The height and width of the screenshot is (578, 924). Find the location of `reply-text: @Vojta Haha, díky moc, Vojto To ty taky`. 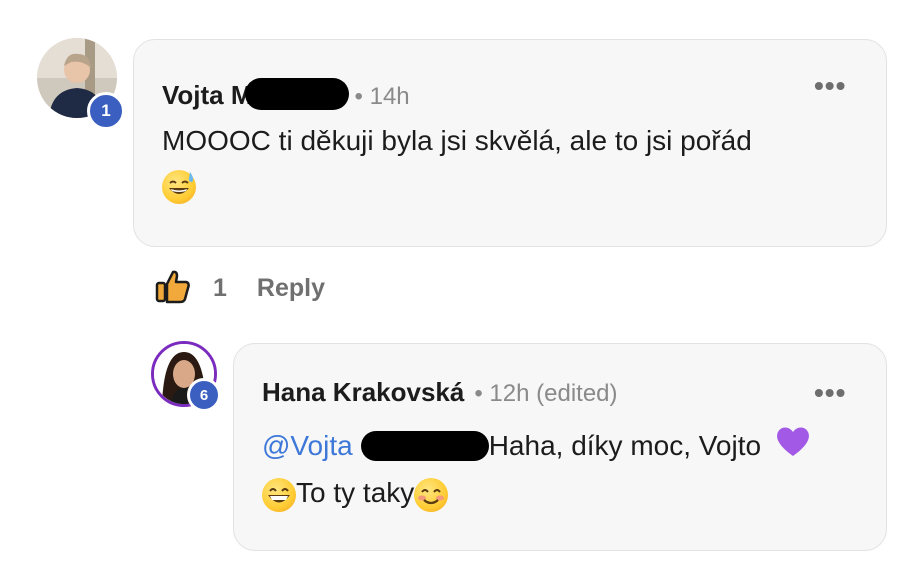

reply-text: @Vojta Haha, díky moc, Vojto To ty taky is located at coordinates (536, 469).